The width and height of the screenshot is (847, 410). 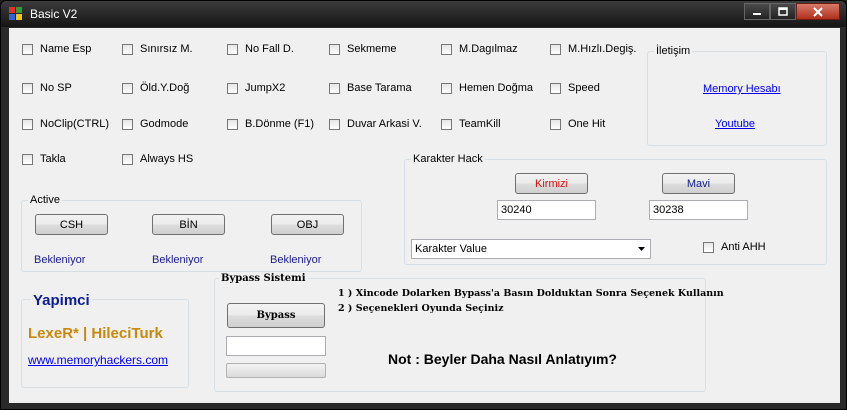 What do you see at coordinates (502, 359) in the screenshot?
I see `bypass-note: Not : Beyler Daha Nasıl Anlatıyım?` at bounding box center [502, 359].